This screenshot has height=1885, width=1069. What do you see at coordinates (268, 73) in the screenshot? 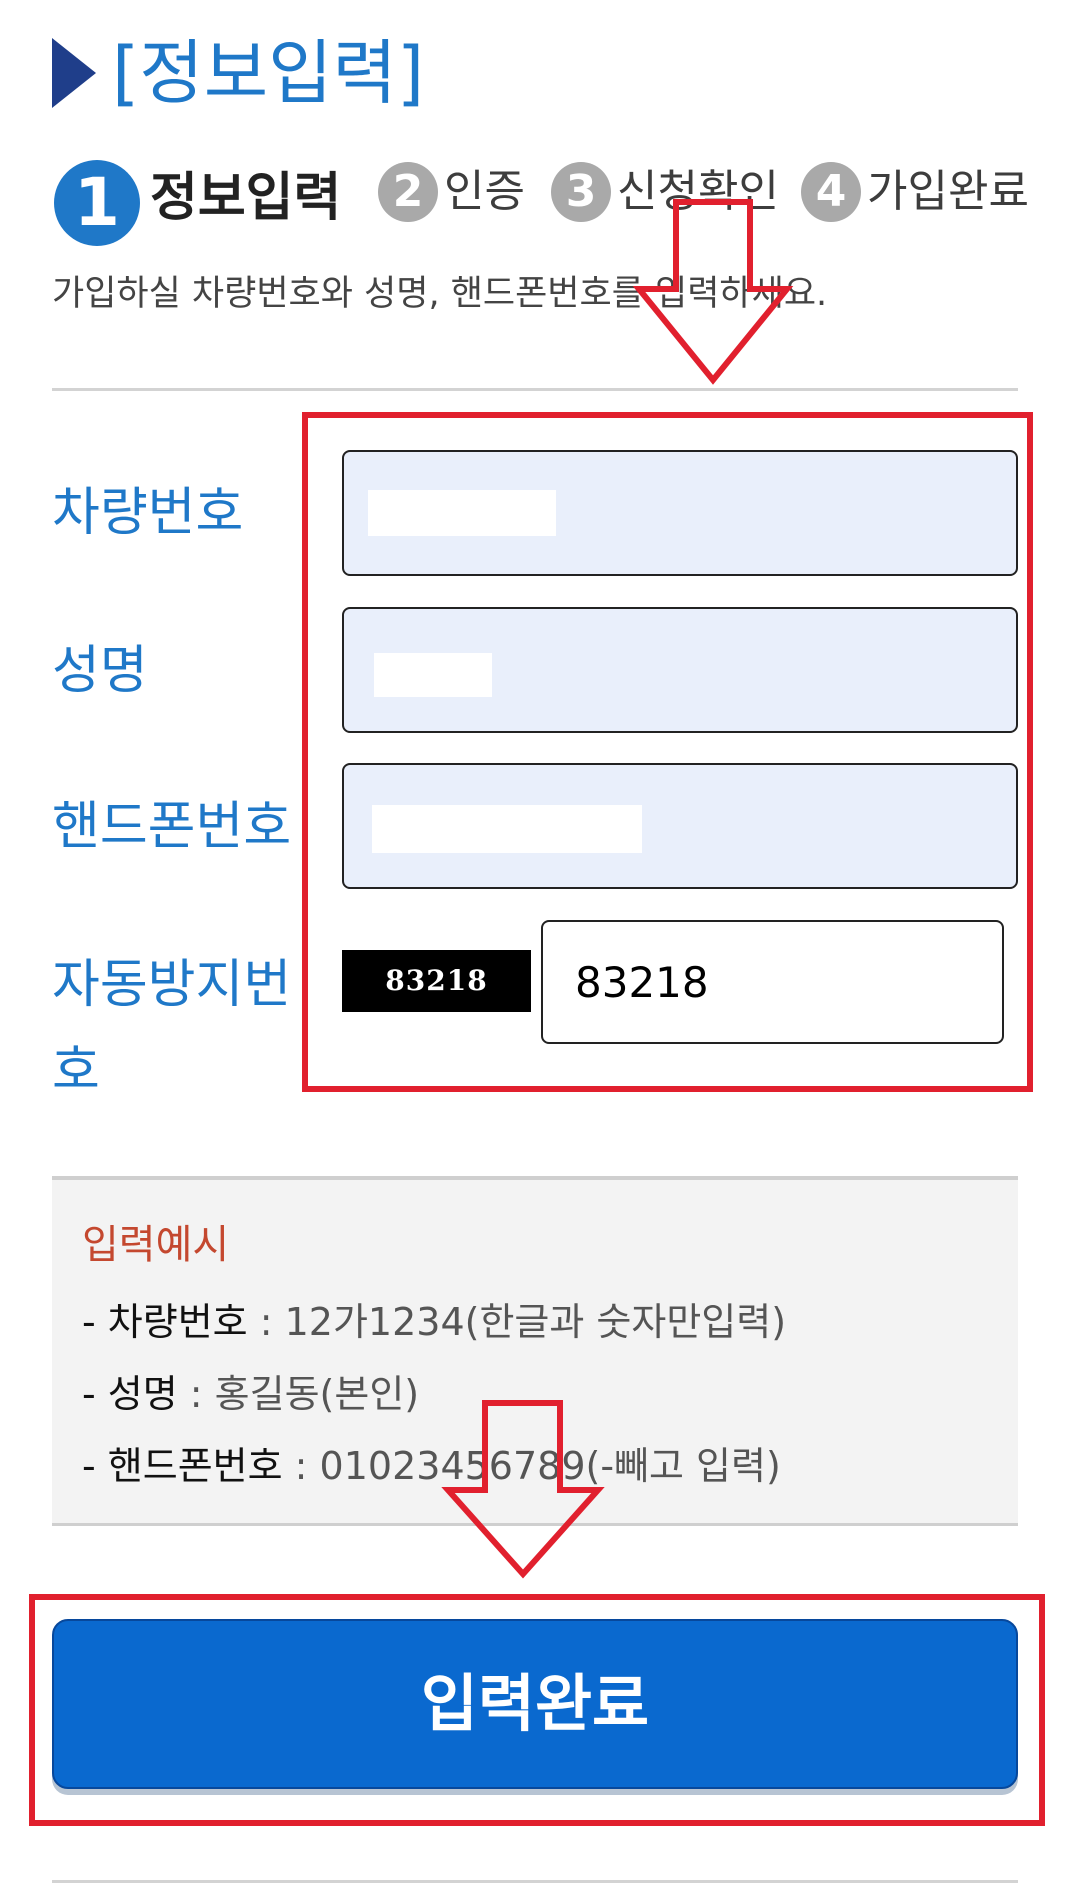
I see `page-title: [정보입력]` at bounding box center [268, 73].